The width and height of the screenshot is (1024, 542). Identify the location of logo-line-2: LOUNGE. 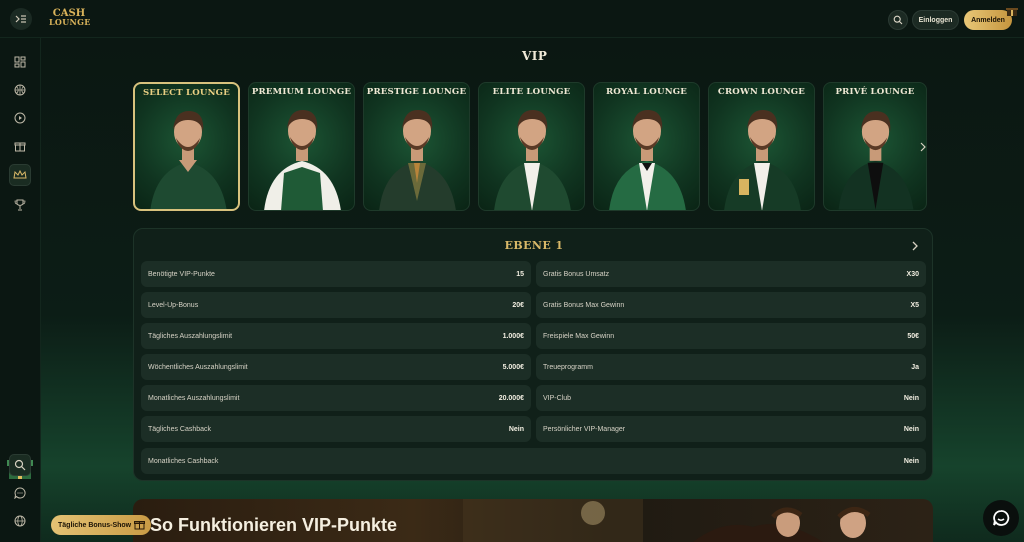
(70, 22).